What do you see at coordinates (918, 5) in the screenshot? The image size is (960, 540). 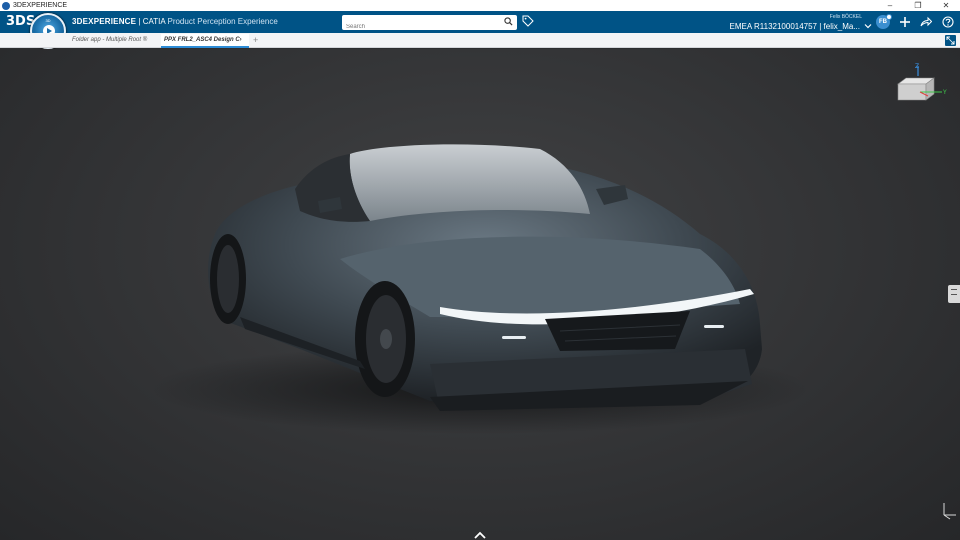 I see `maximize-button: ❐` at bounding box center [918, 5].